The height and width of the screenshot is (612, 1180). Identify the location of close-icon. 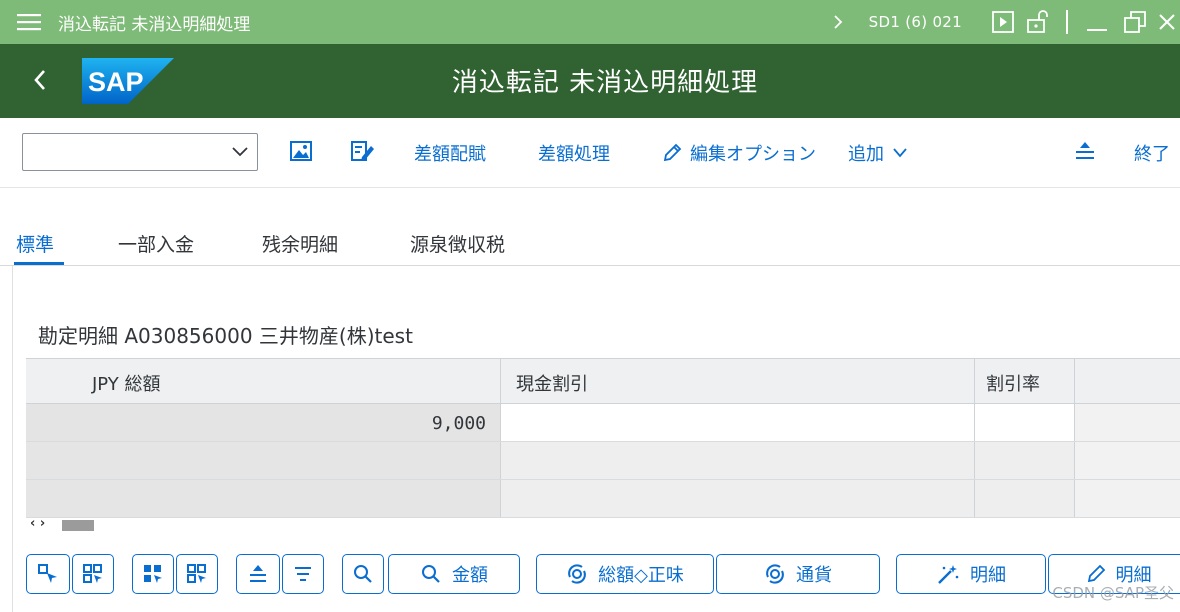
(1167, 22).